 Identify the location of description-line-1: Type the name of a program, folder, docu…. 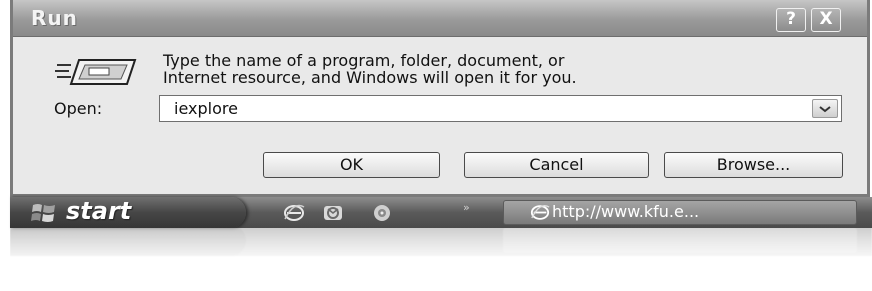
(364, 60).